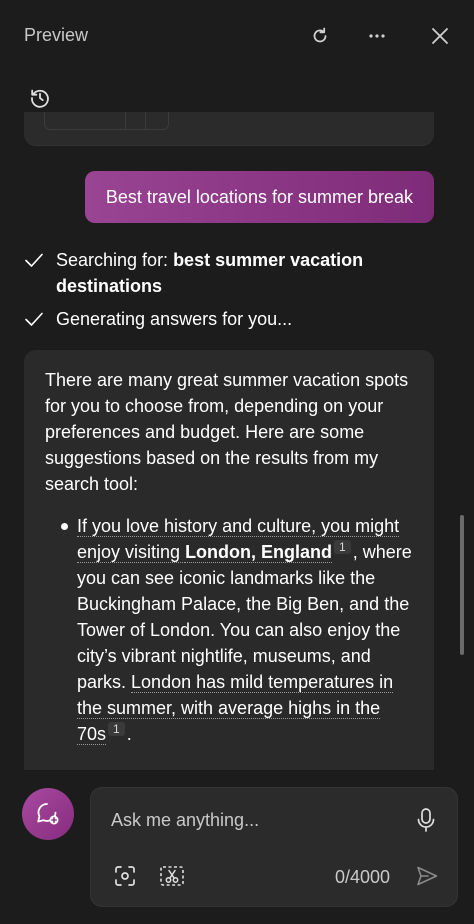  I want to click on close-button, so click(440, 36).